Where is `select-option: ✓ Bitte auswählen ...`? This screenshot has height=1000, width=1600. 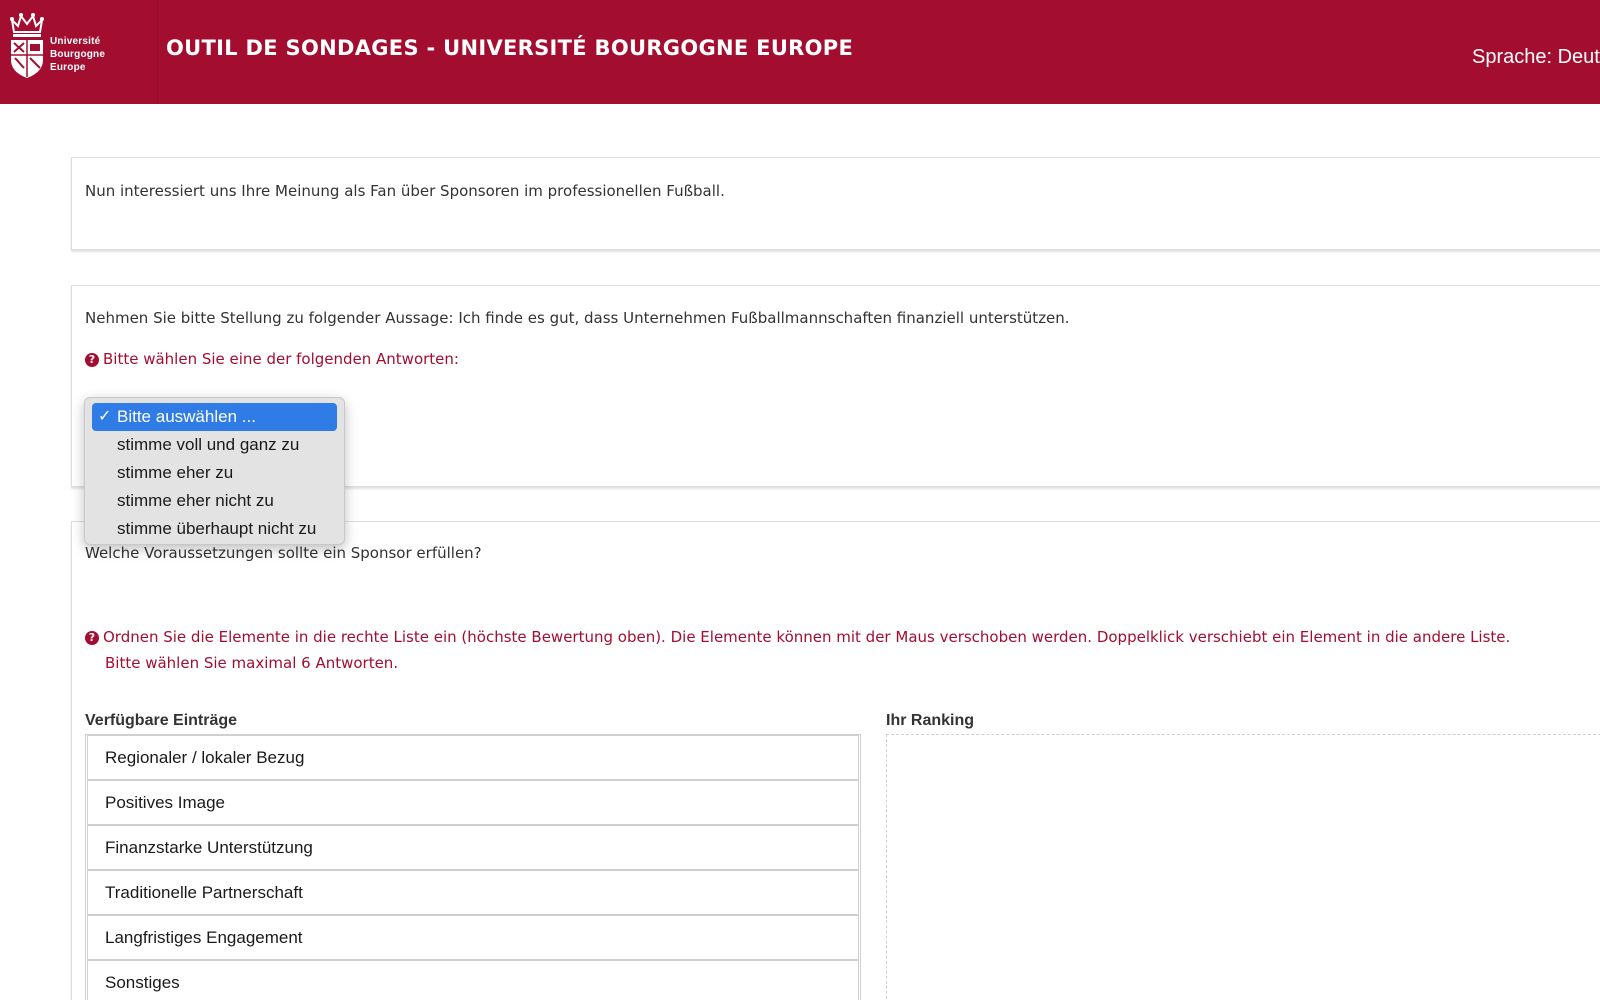
select-option: ✓ Bitte auswählen ... is located at coordinates (214, 417).